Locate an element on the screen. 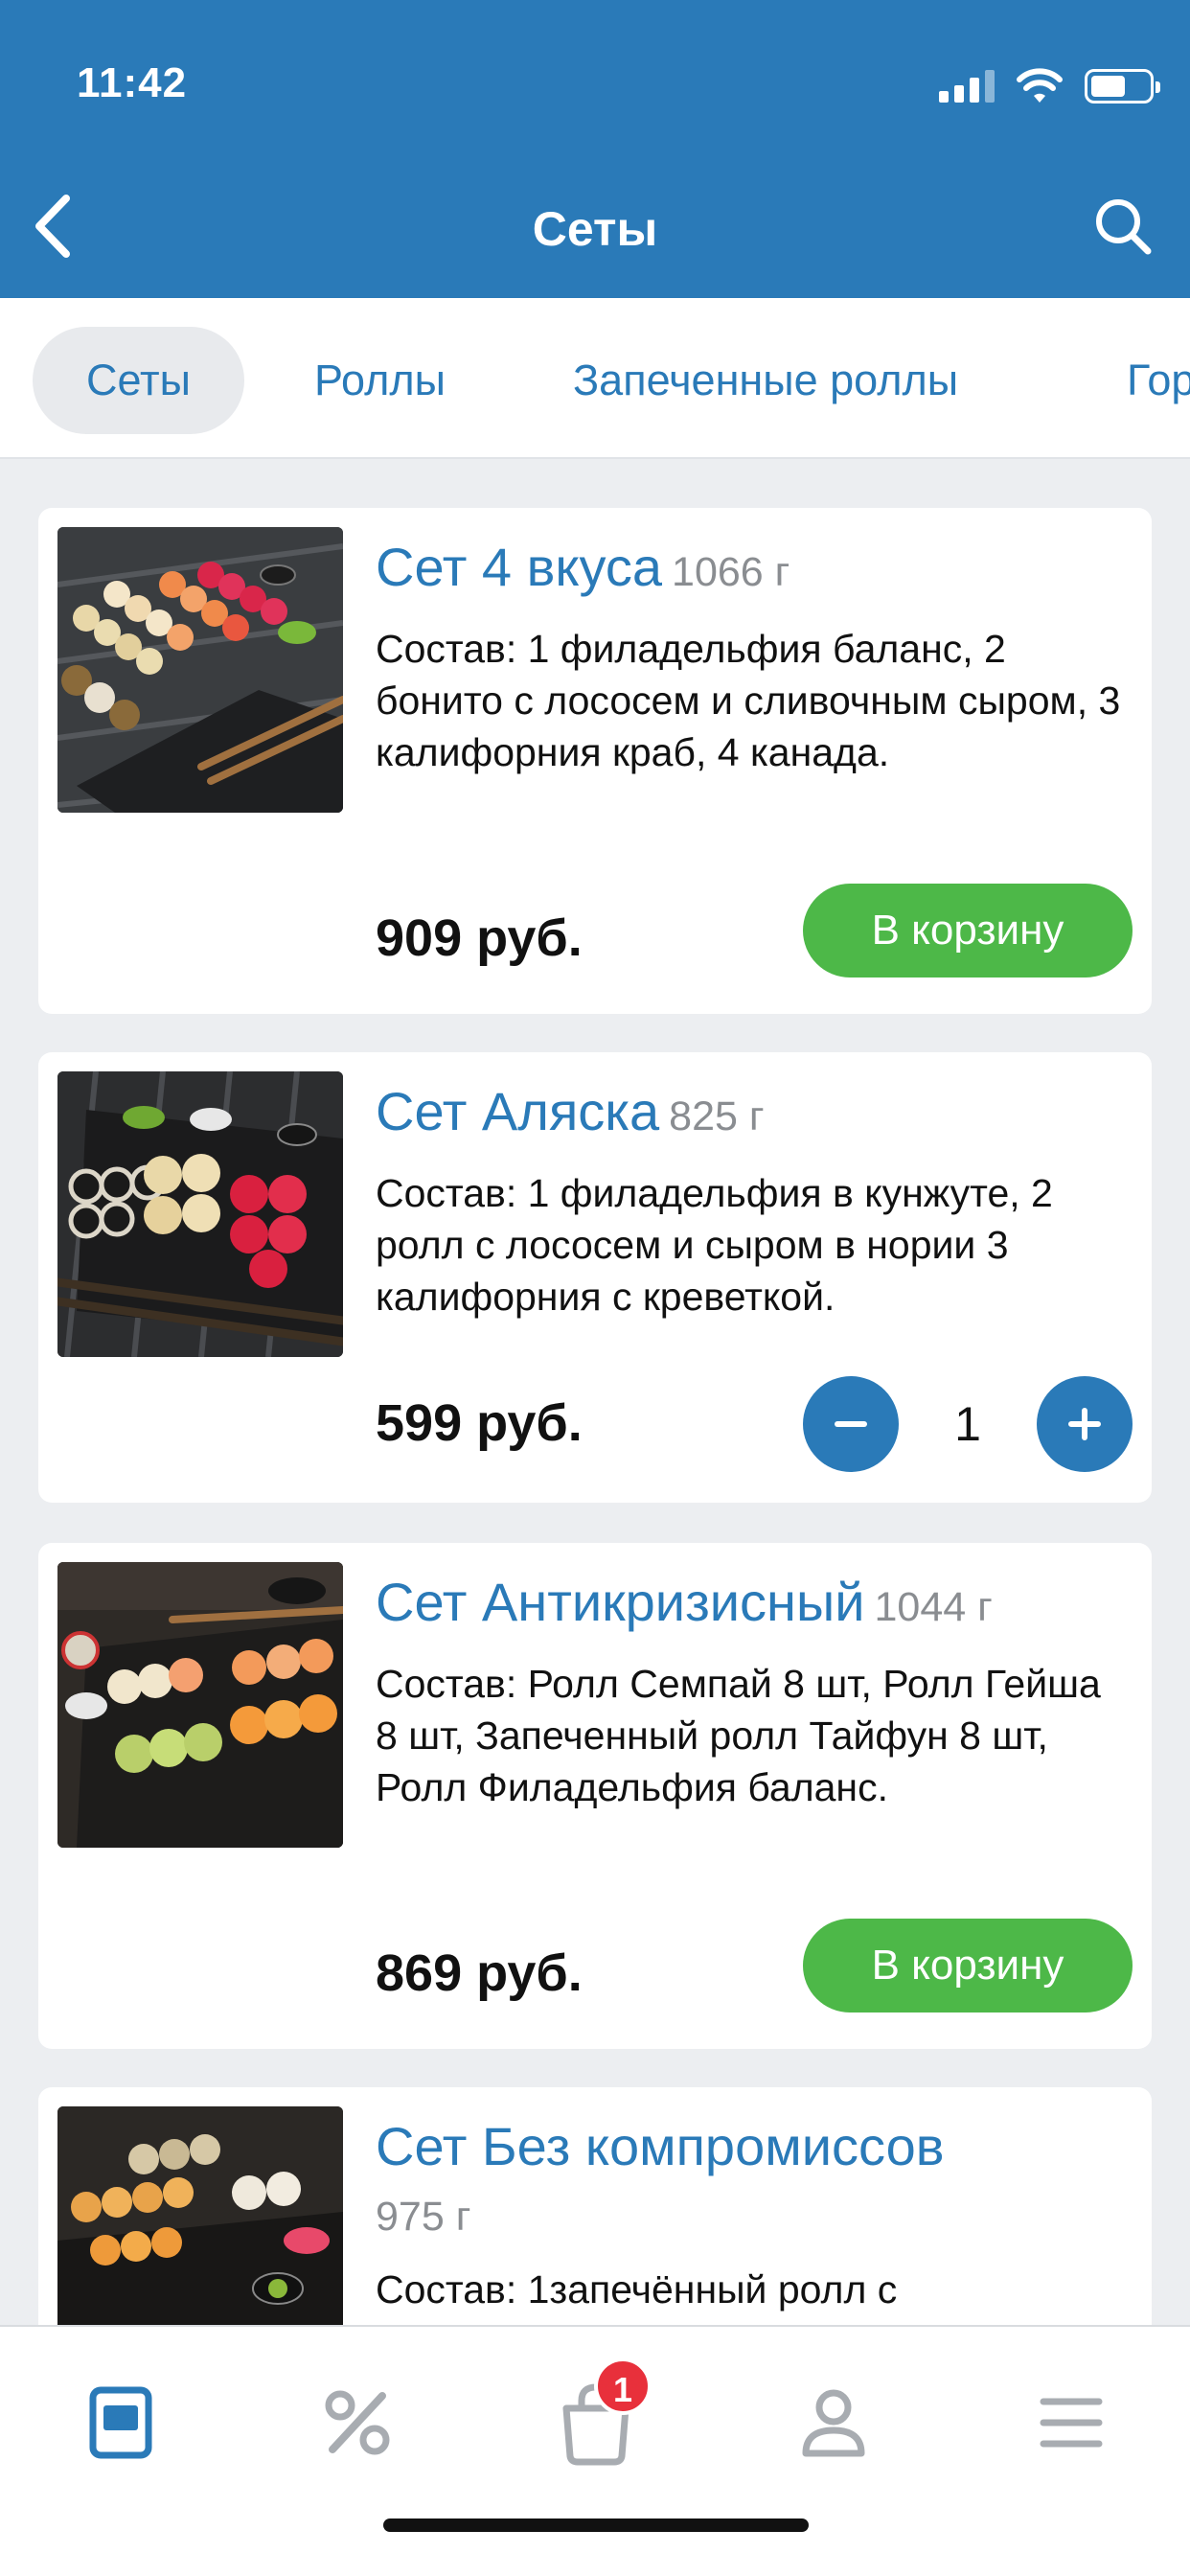 The image size is (1190, 2576). app-header: 11:42 Сеты is located at coordinates (595, 149).